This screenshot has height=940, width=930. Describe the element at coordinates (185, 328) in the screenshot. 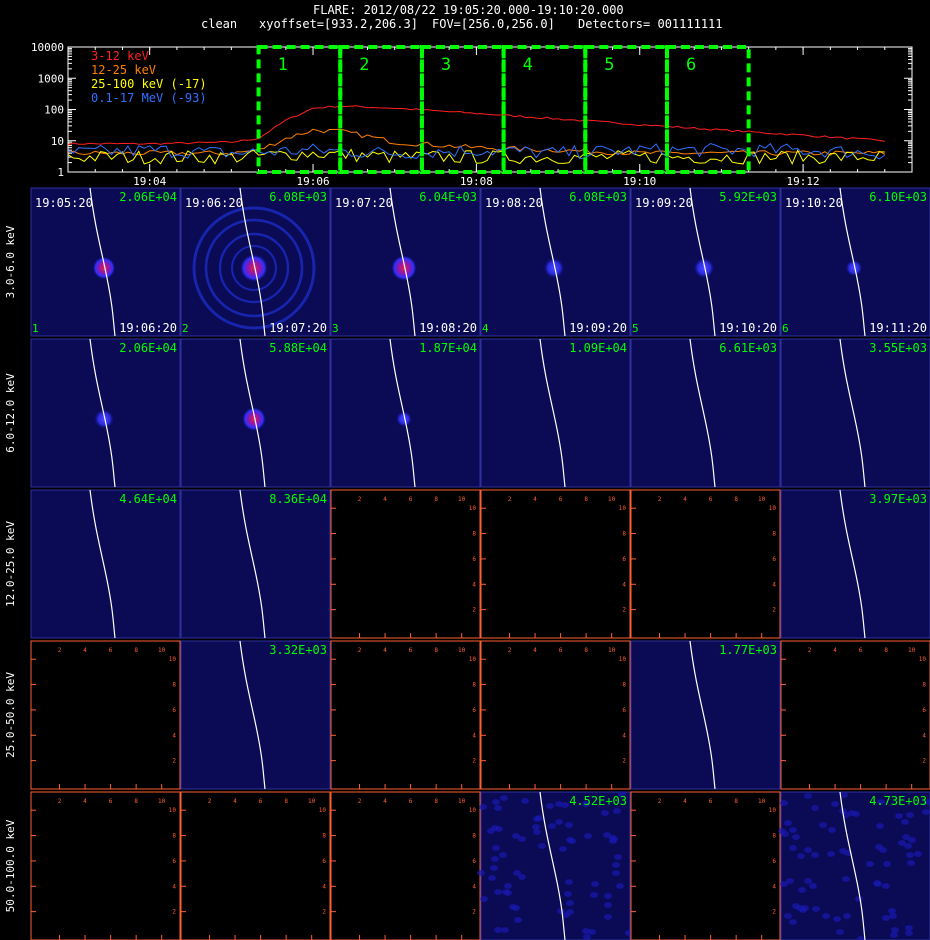

I see `interval-number-label: 2` at that location.